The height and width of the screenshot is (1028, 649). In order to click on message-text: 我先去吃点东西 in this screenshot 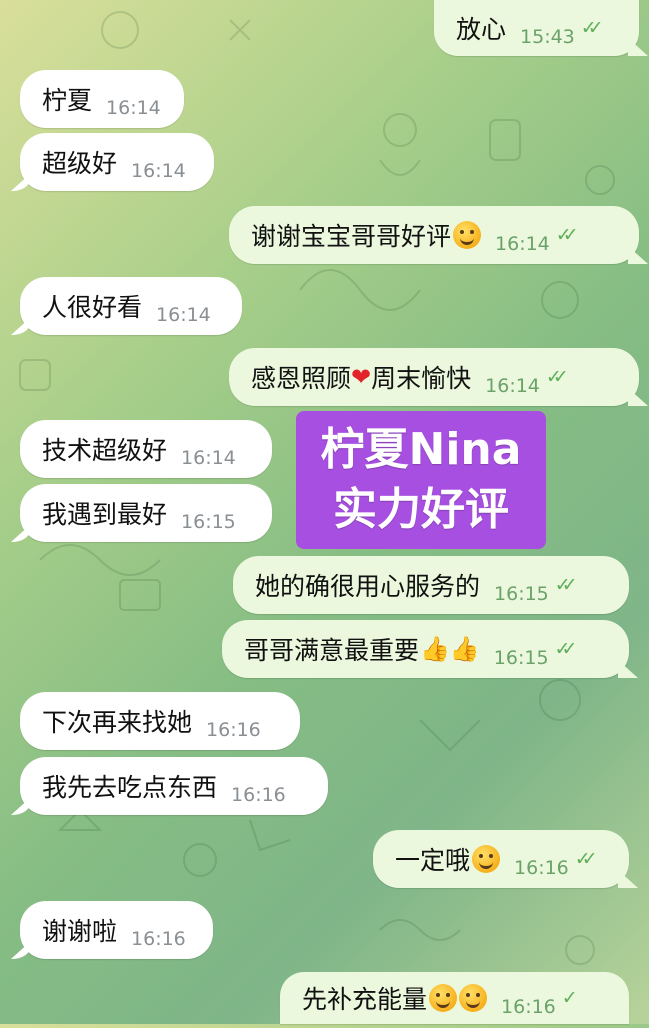, I will do `click(130, 787)`.